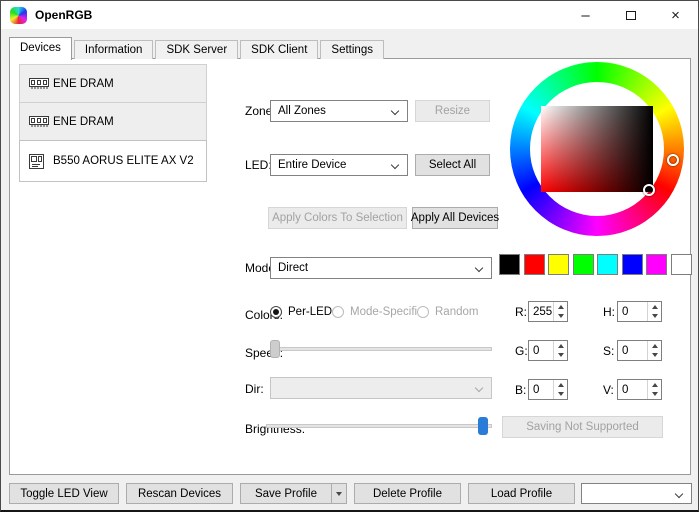  Describe the element at coordinates (179, 493) in the screenshot. I see `rescan-devices-button: Rescan Devices` at that location.